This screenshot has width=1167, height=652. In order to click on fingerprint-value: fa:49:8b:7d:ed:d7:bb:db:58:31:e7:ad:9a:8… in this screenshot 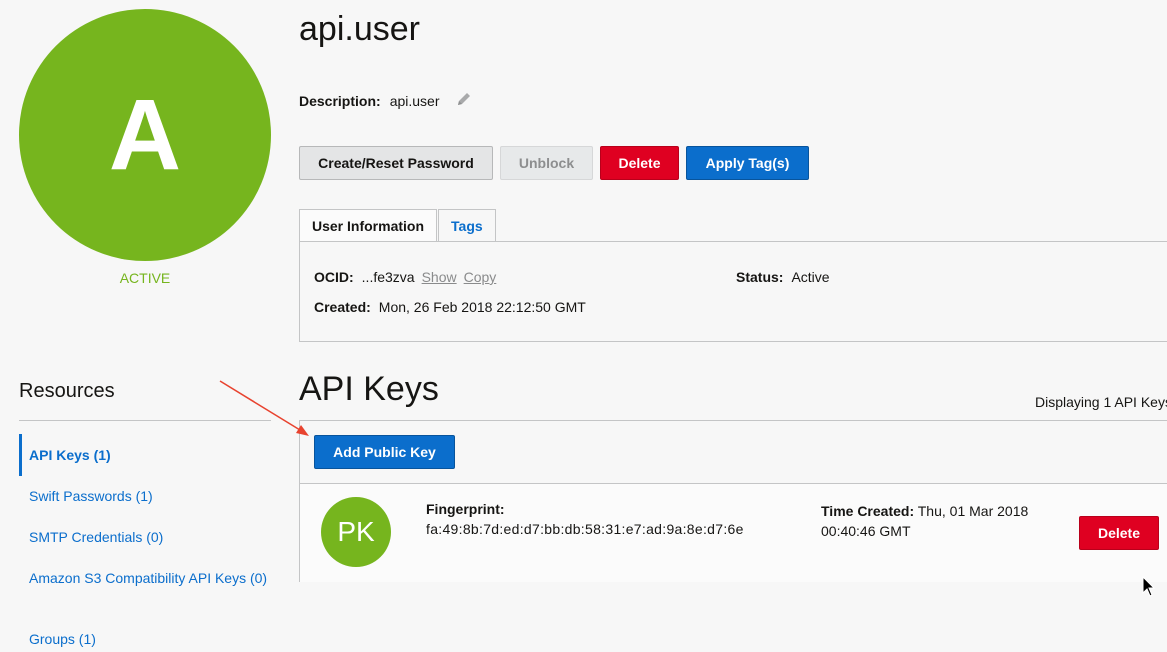, I will do `click(585, 529)`.